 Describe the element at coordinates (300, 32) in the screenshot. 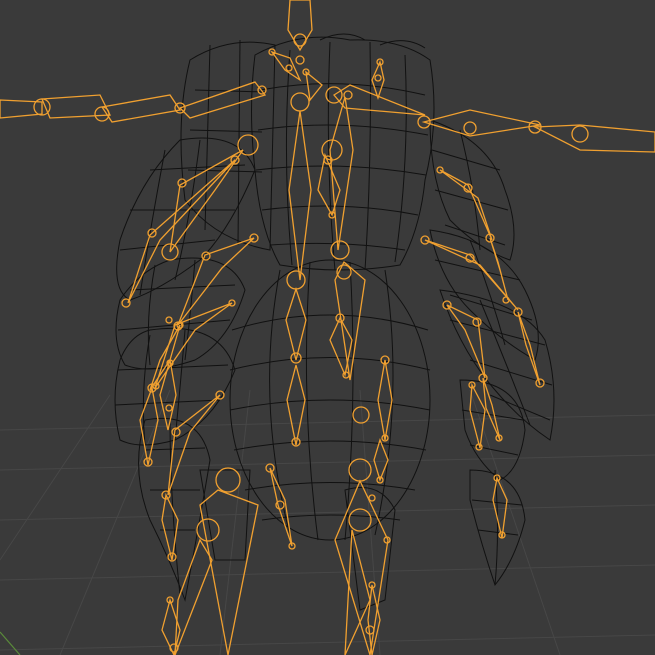

I see `bone-head` at that location.